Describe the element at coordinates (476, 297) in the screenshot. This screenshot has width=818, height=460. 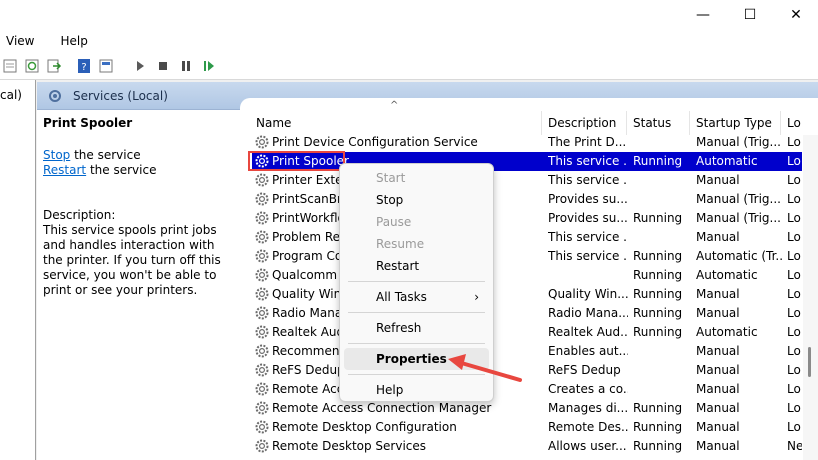
I see `chevron-right-icon: ›` at that location.